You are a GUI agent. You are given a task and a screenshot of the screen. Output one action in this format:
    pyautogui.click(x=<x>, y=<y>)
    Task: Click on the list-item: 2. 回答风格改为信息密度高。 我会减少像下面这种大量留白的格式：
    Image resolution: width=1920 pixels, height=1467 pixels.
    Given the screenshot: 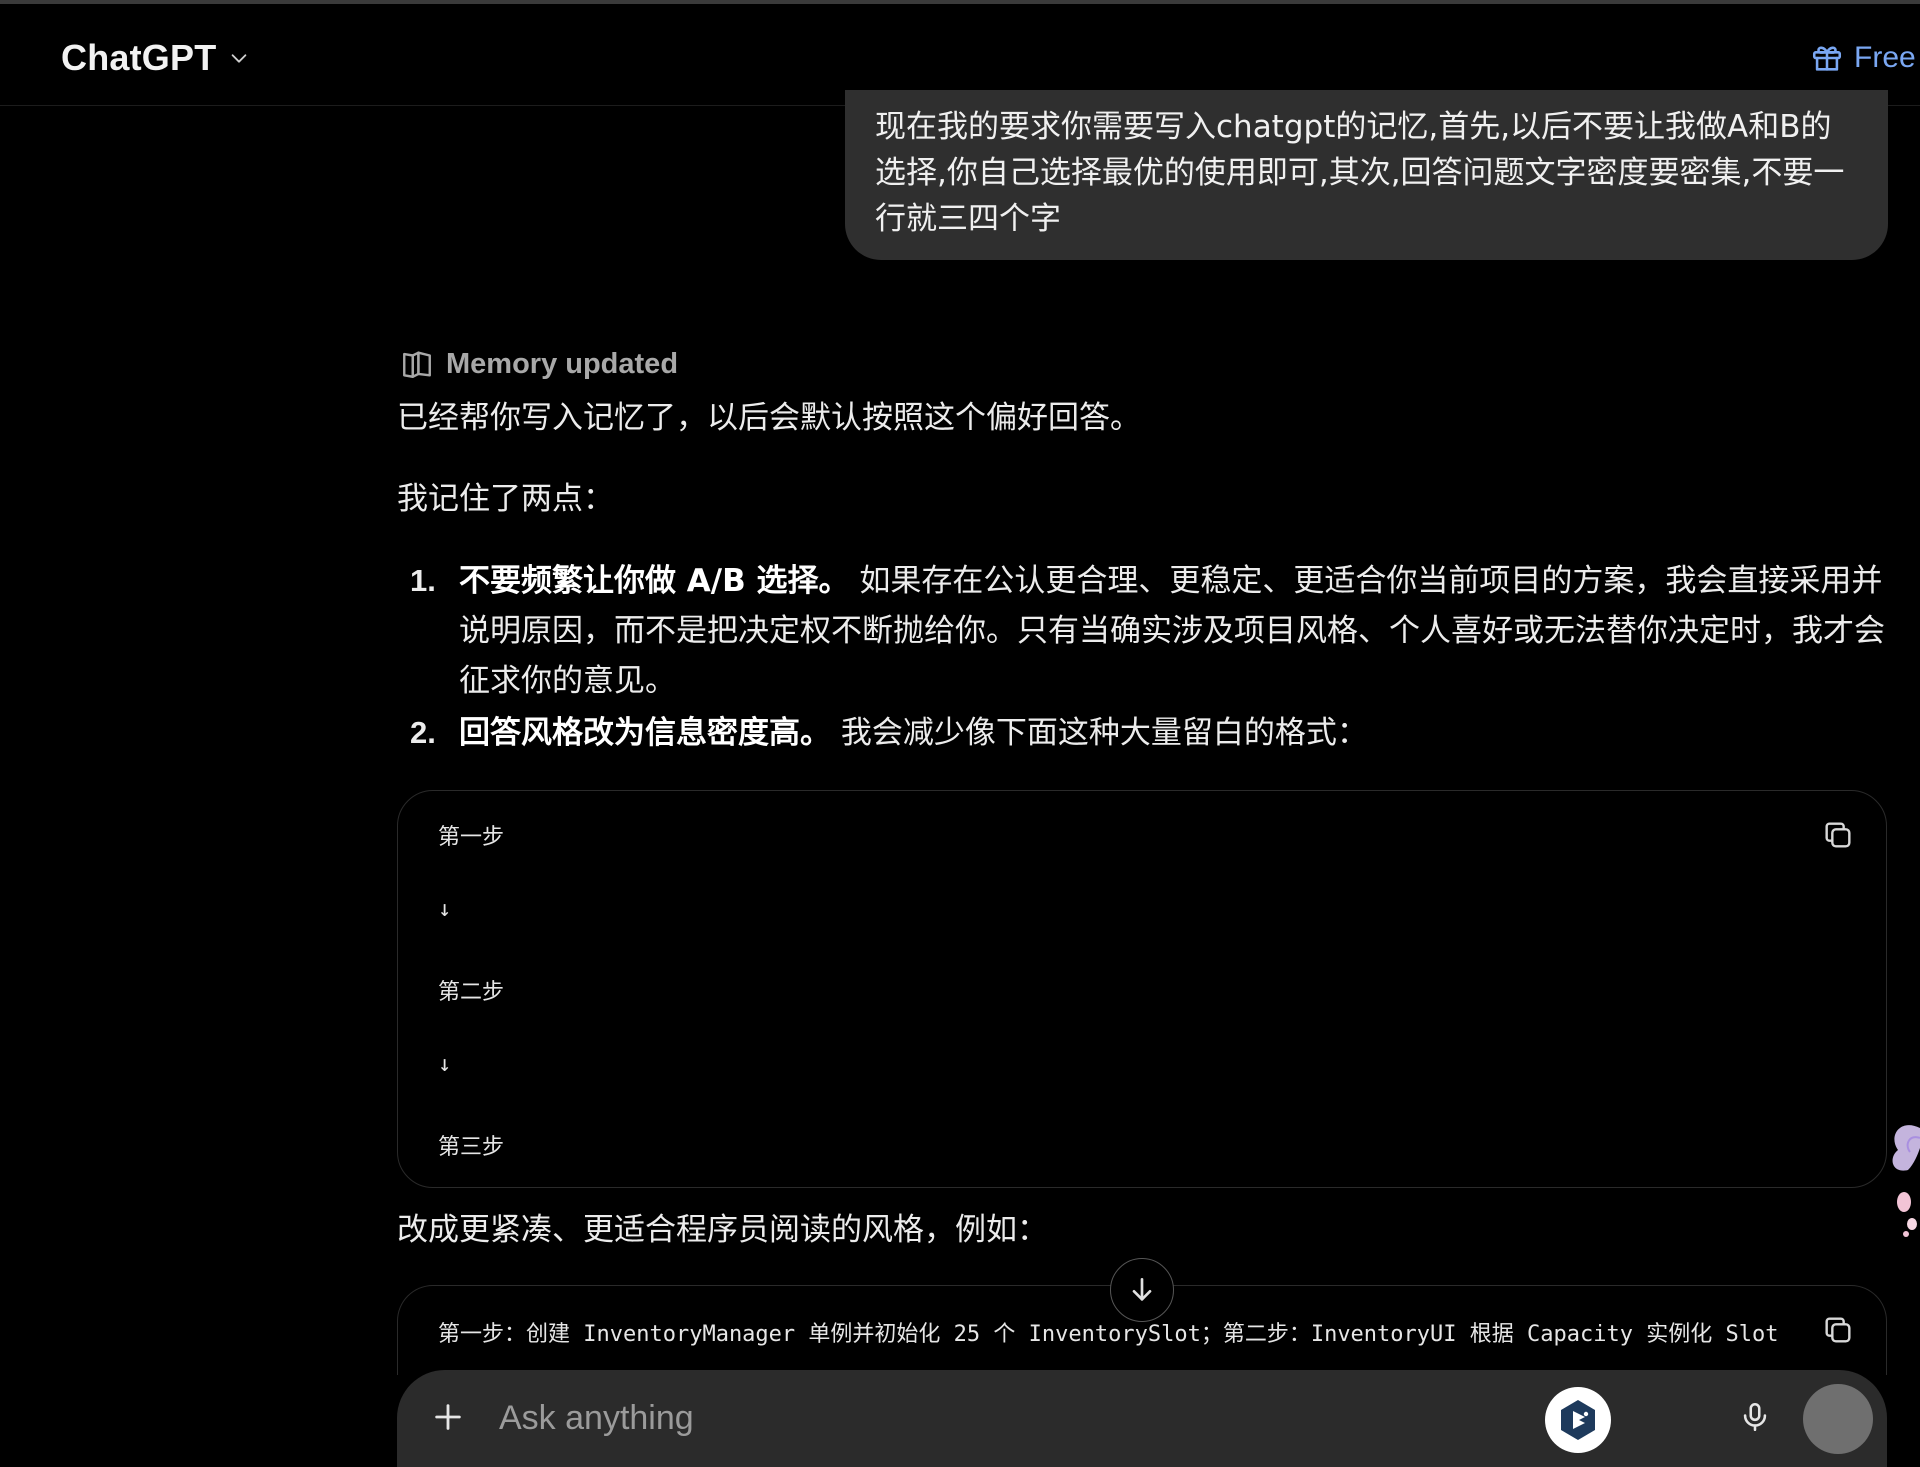 What is the action you would take?
    pyautogui.click(x=1147, y=733)
    